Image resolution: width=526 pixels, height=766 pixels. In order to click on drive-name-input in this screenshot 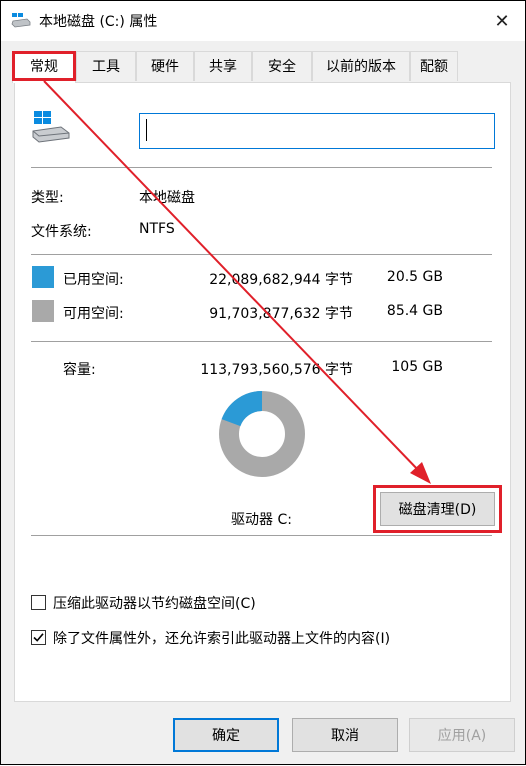, I will do `click(317, 131)`.